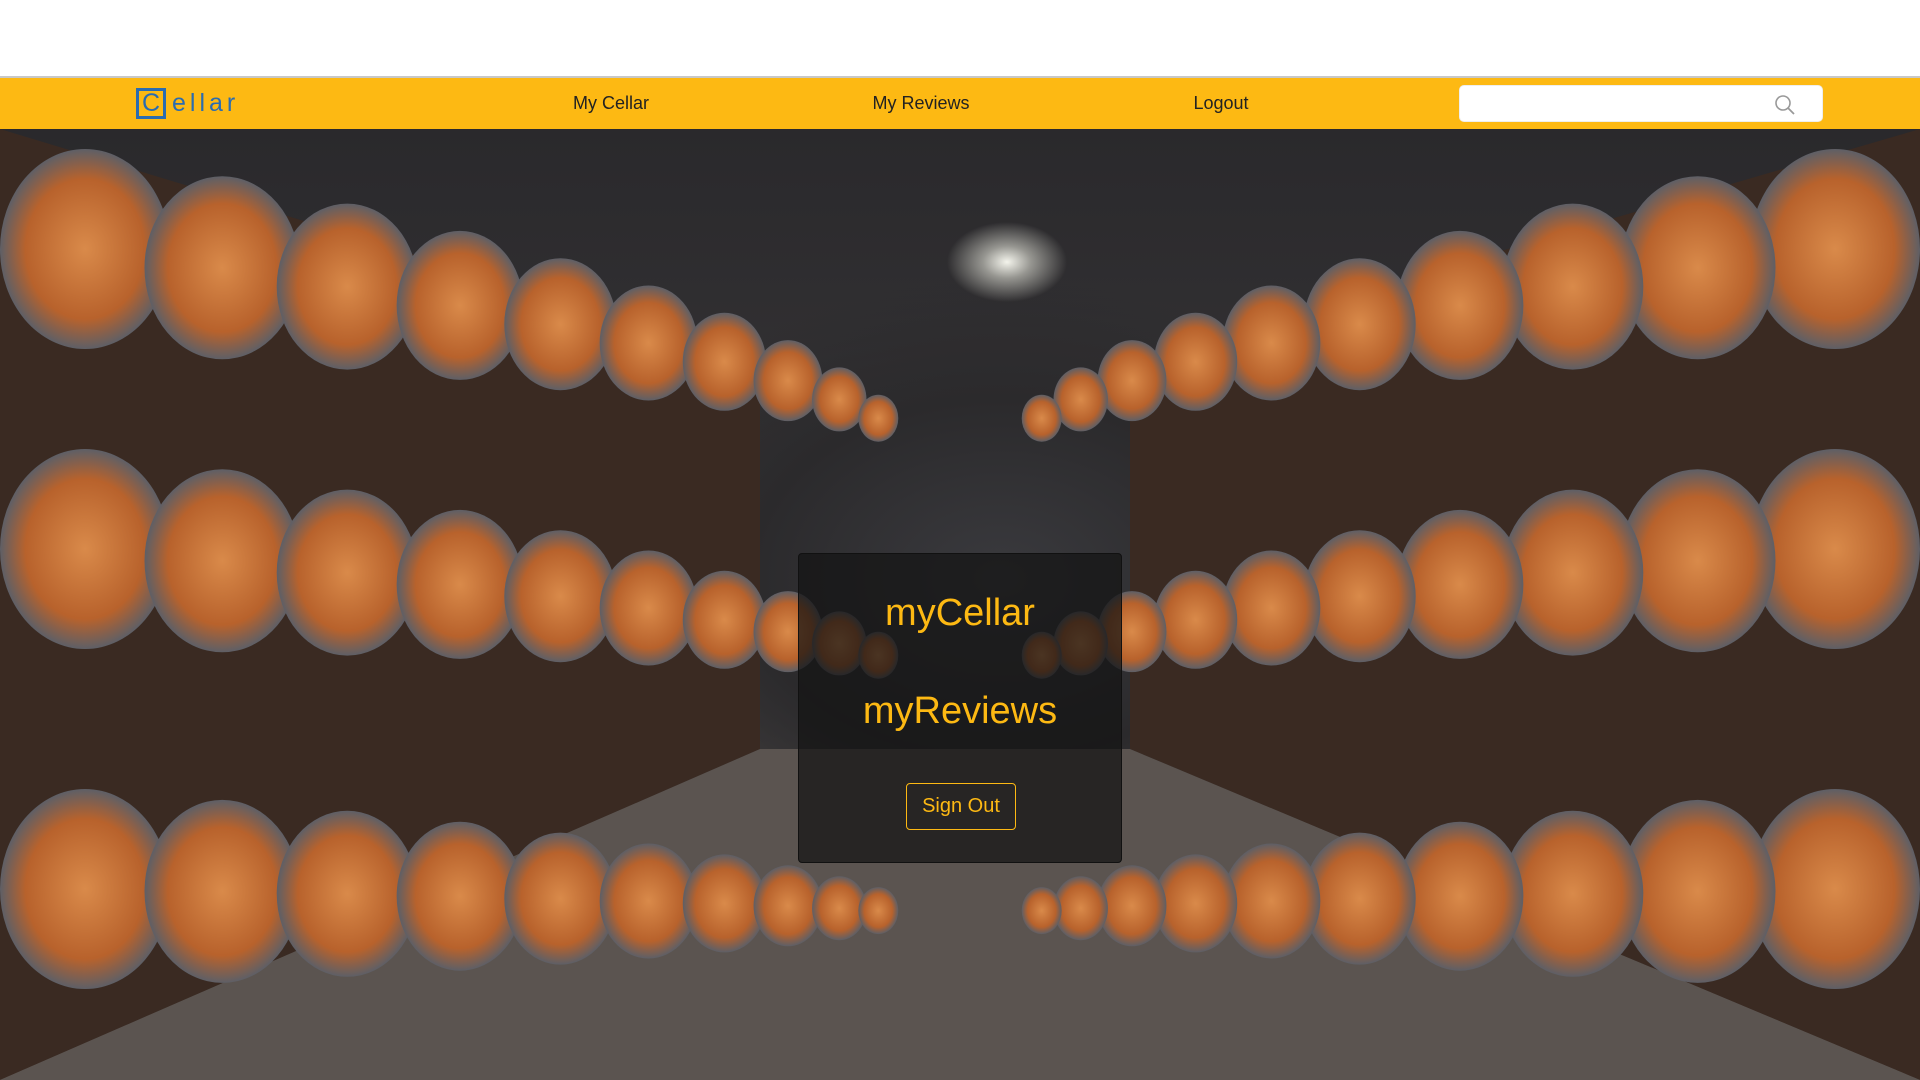 The image size is (1920, 1080). Describe the element at coordinates (206, 103) in the screenshot. I see `logo-text: ellar` at that location.